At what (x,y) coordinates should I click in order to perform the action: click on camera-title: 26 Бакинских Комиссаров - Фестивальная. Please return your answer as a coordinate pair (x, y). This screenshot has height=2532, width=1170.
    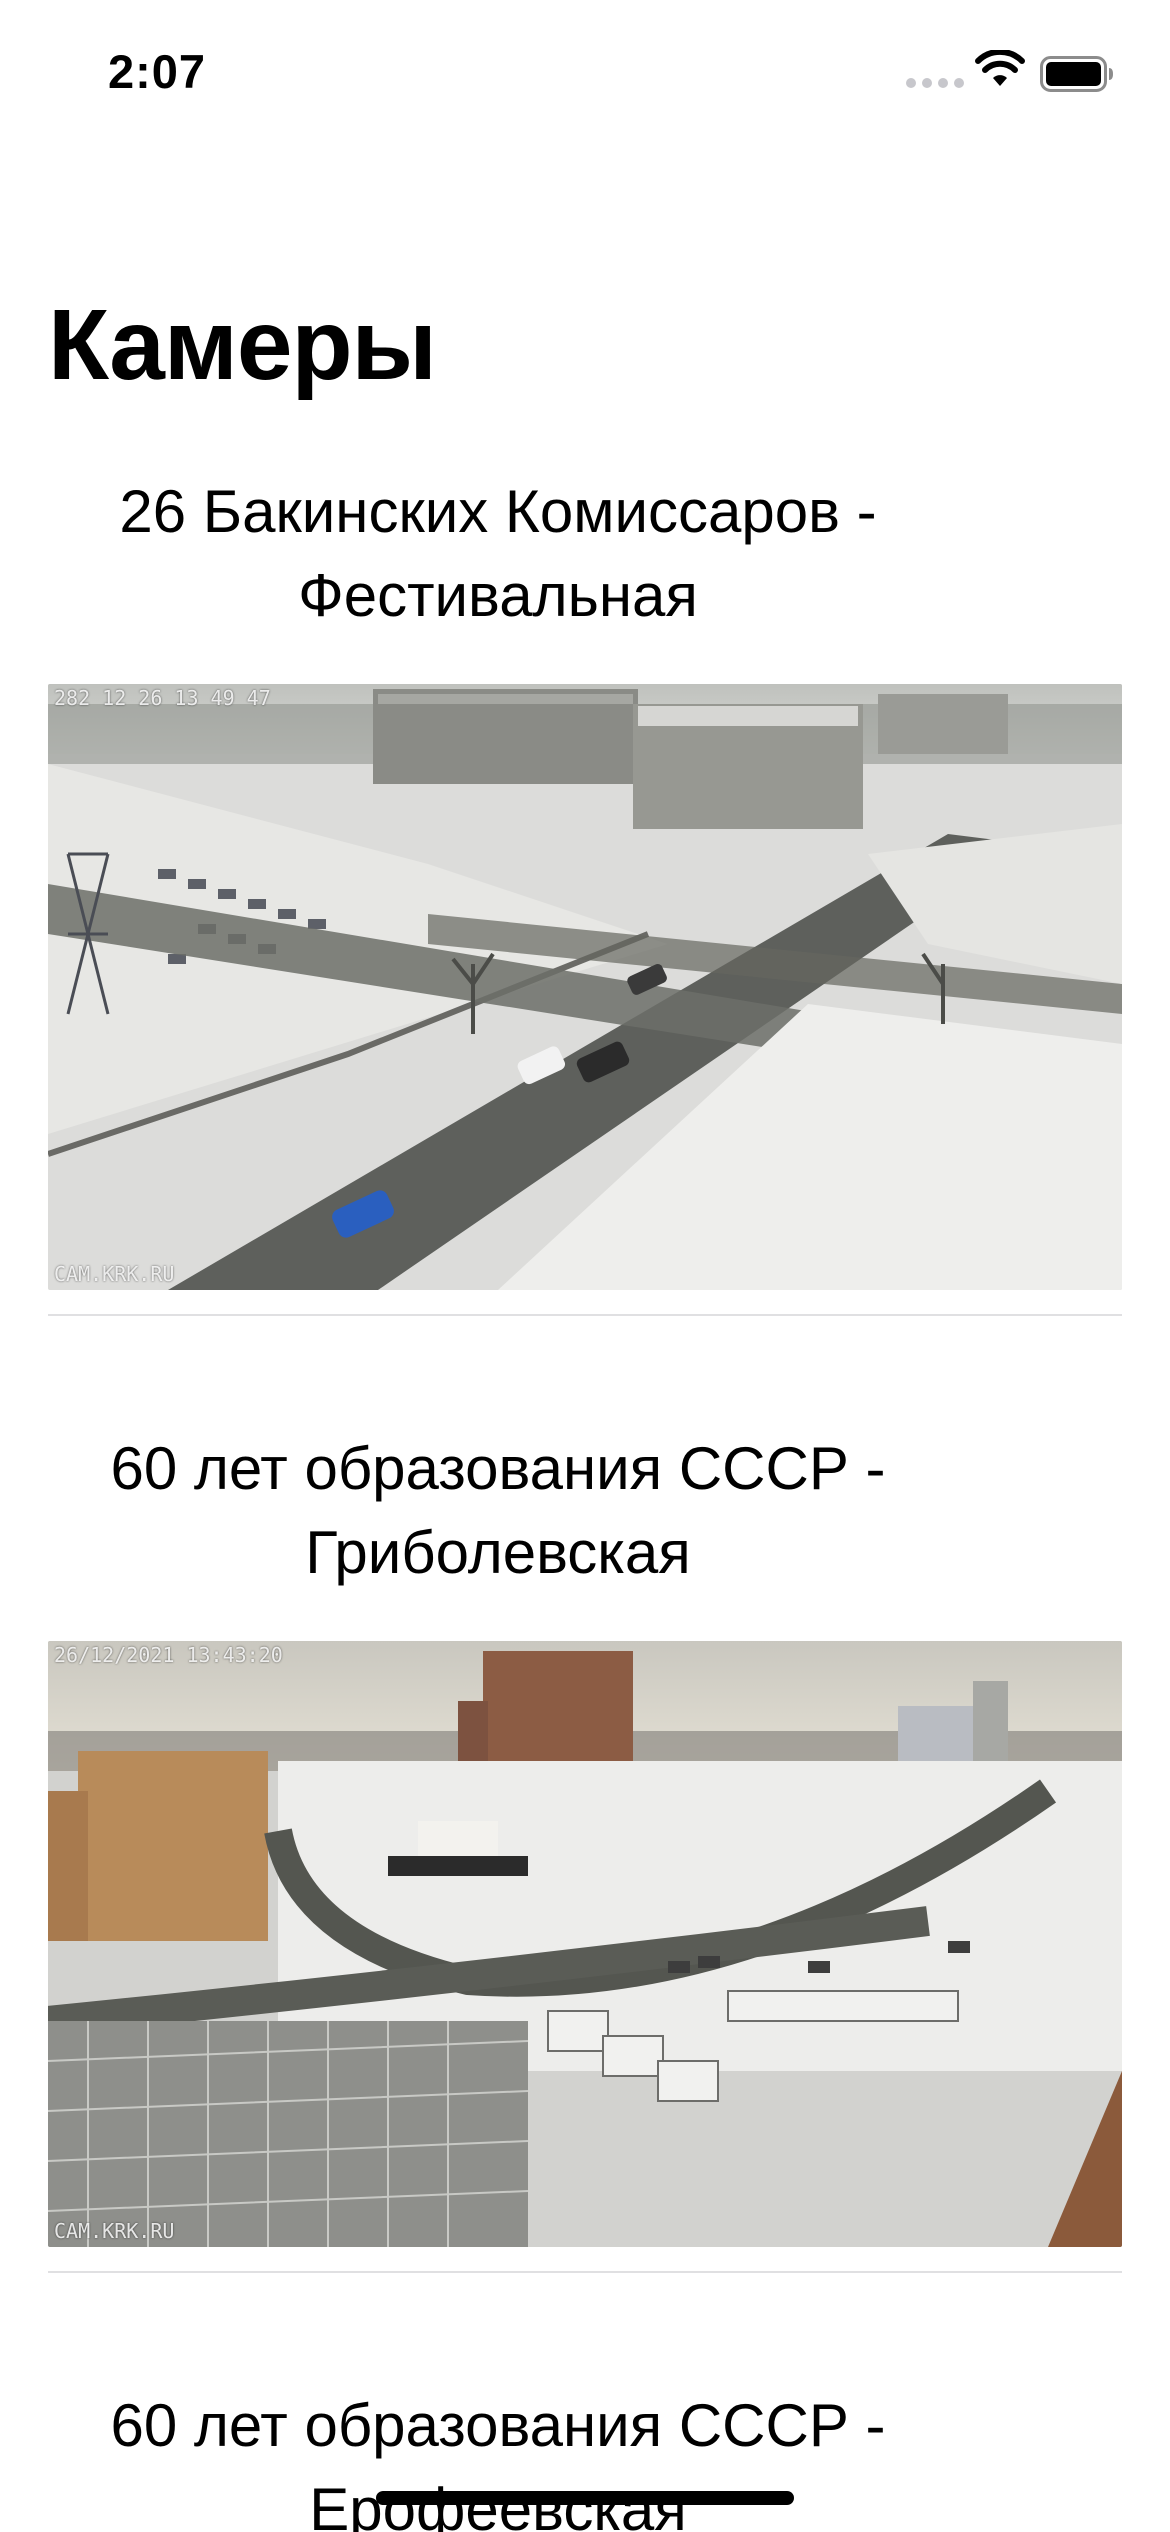
    Looking at the image, I should click on (498, 554).